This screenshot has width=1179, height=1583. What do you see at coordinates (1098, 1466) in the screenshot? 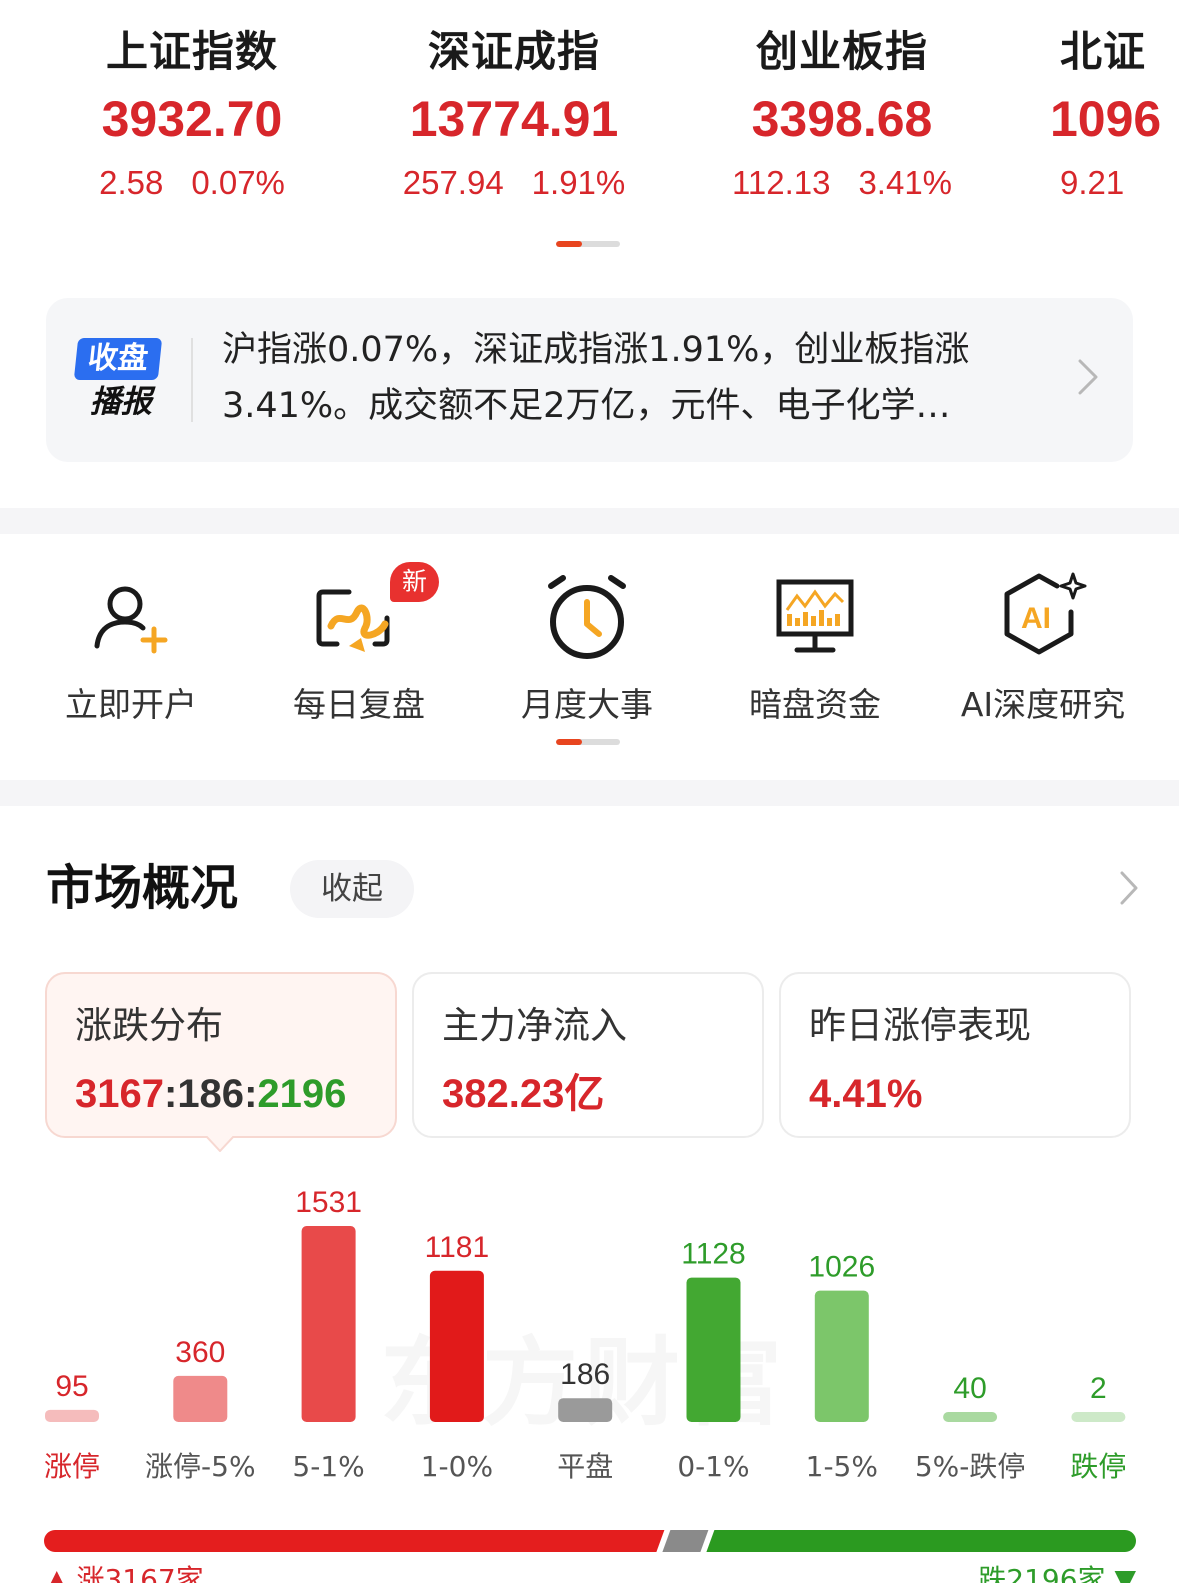
I see `category-label: 跌停` at bounding box center [1098, 1466].